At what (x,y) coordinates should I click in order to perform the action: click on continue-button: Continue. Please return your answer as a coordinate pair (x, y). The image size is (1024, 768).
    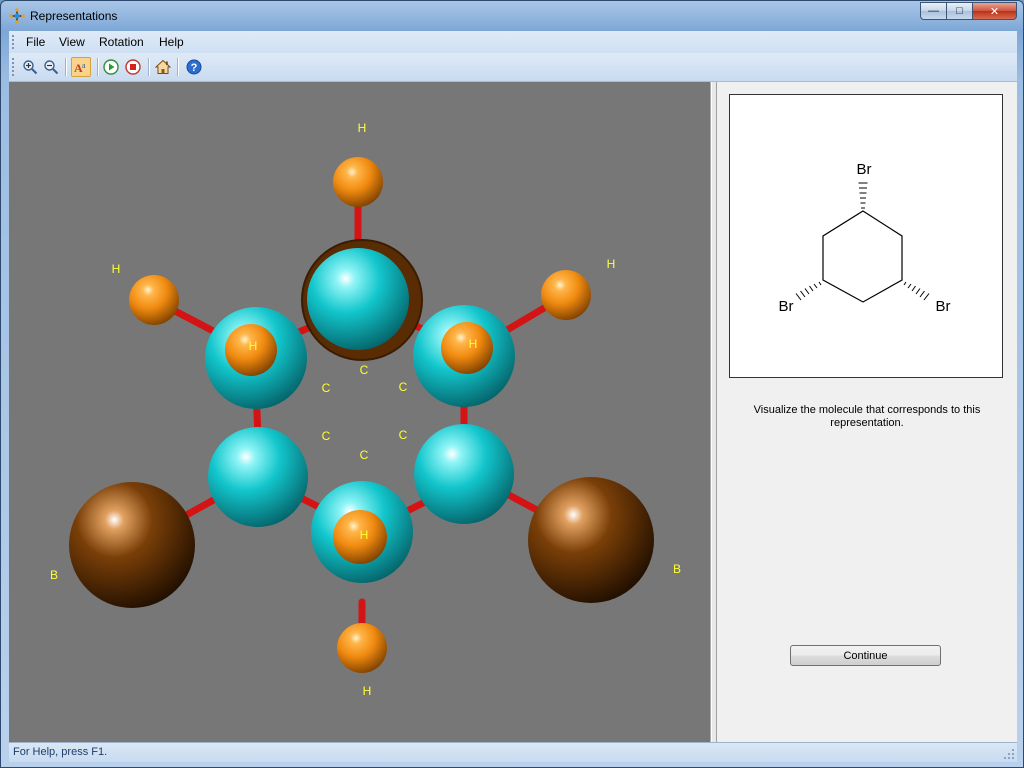
    Looking at the image, I should click on (865, 655).